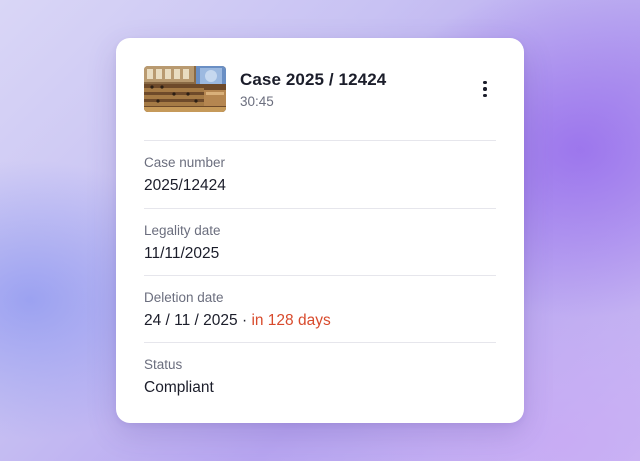 The height and width of the screenshot is (461, 640). What do you see at coordinates (185, 89) in the screenshot?
I see `courtroom-thumbnail` at bounding box center [185, 89].